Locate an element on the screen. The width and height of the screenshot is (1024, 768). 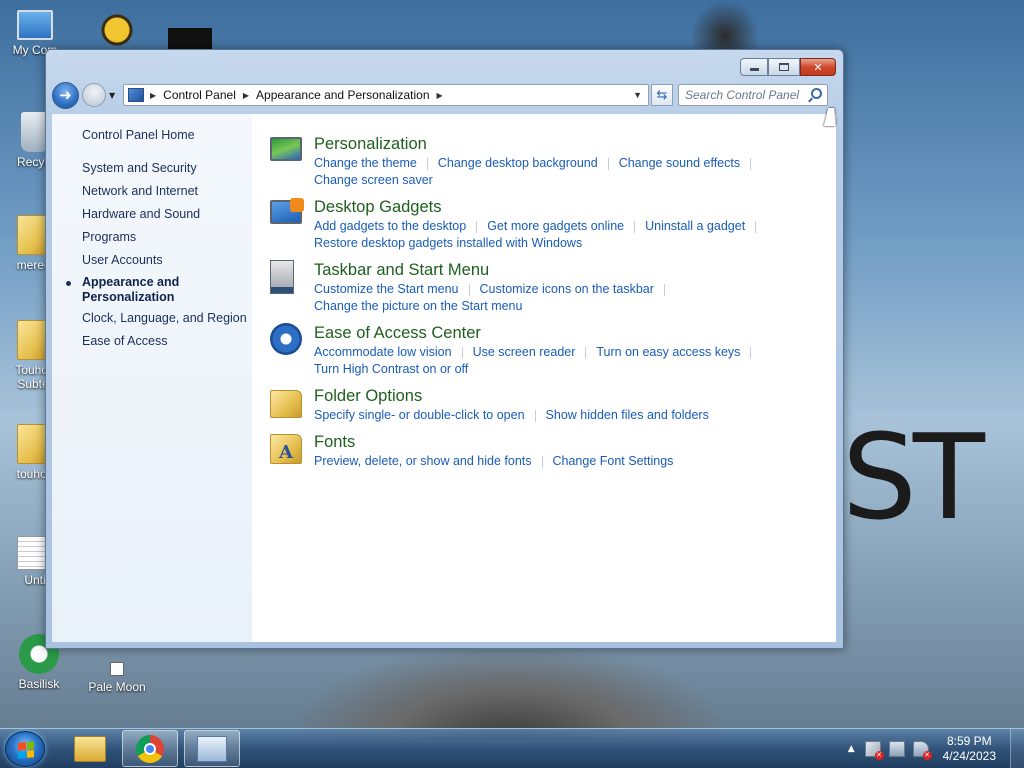
fonts-icon: A is located at coordinates (286, 449).